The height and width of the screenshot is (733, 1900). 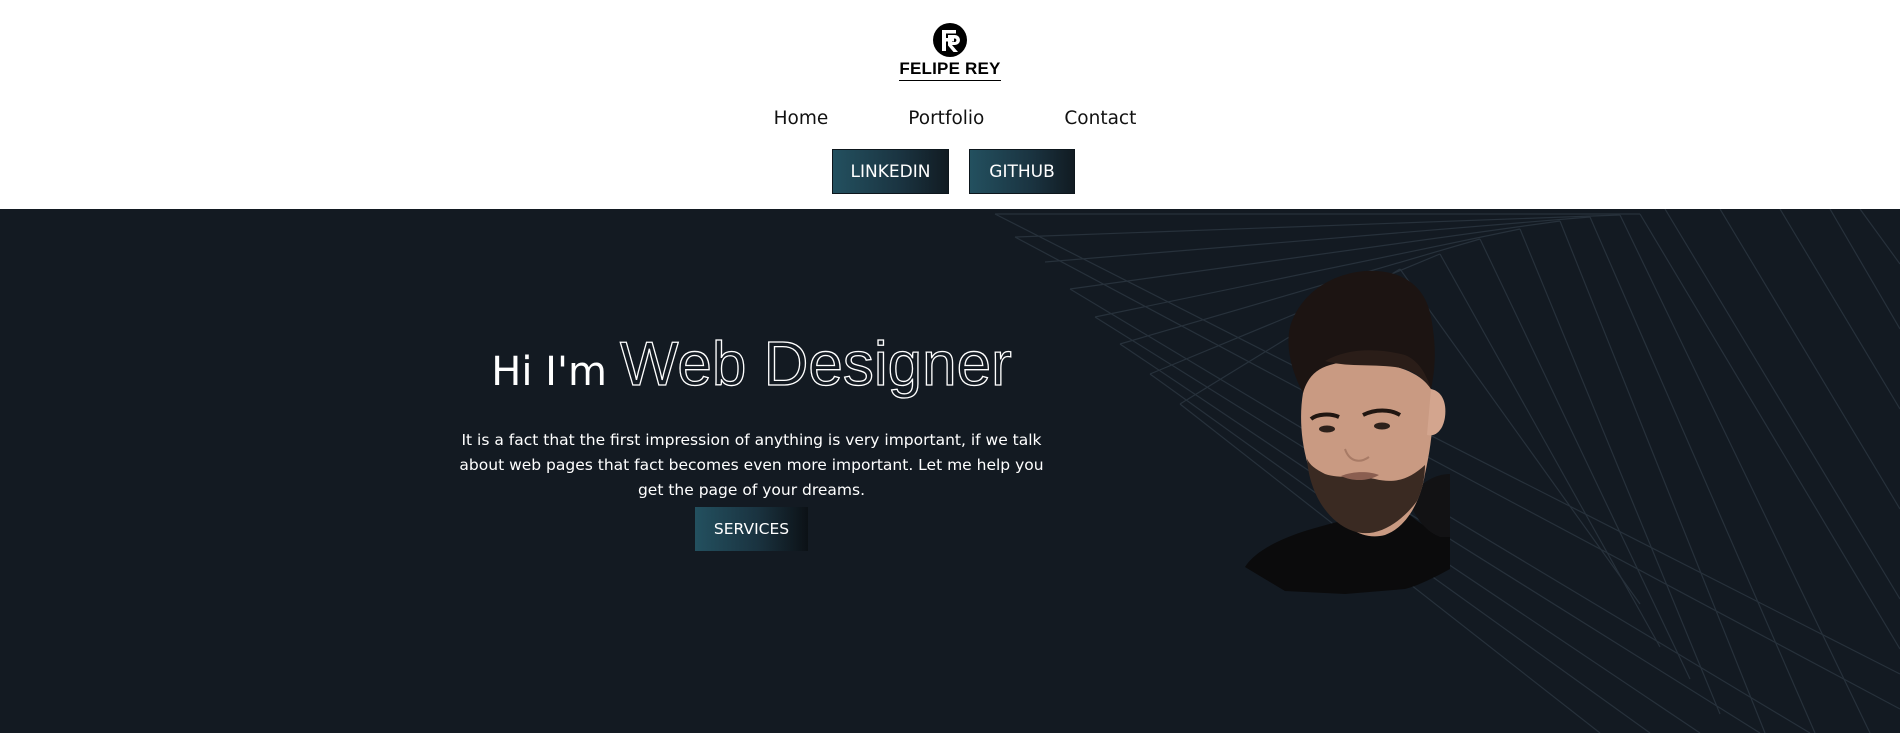 I want to click on linkedin-button: LINKEDIN, so click(x=890, y=171).